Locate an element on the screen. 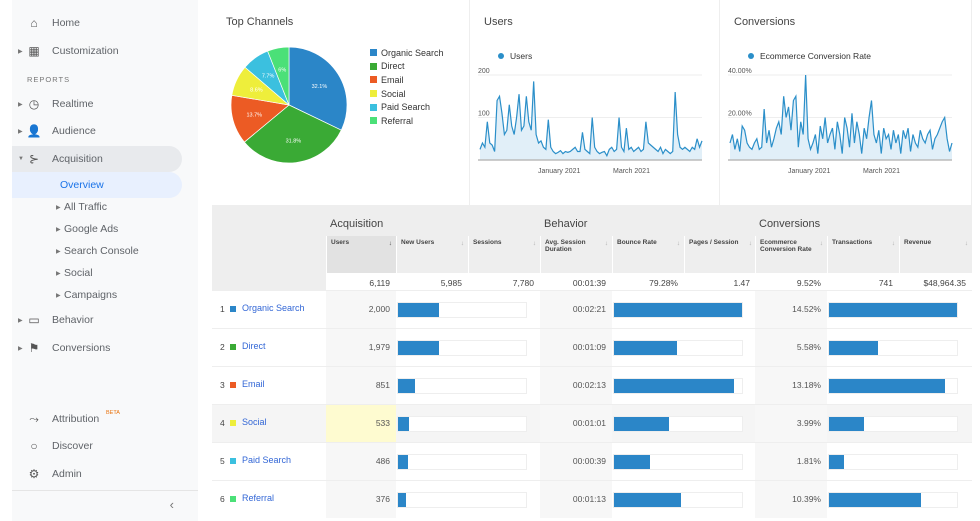 The image size is (980, 521). cell-duration: 00:02:21 is located at coordinates (576, 309).